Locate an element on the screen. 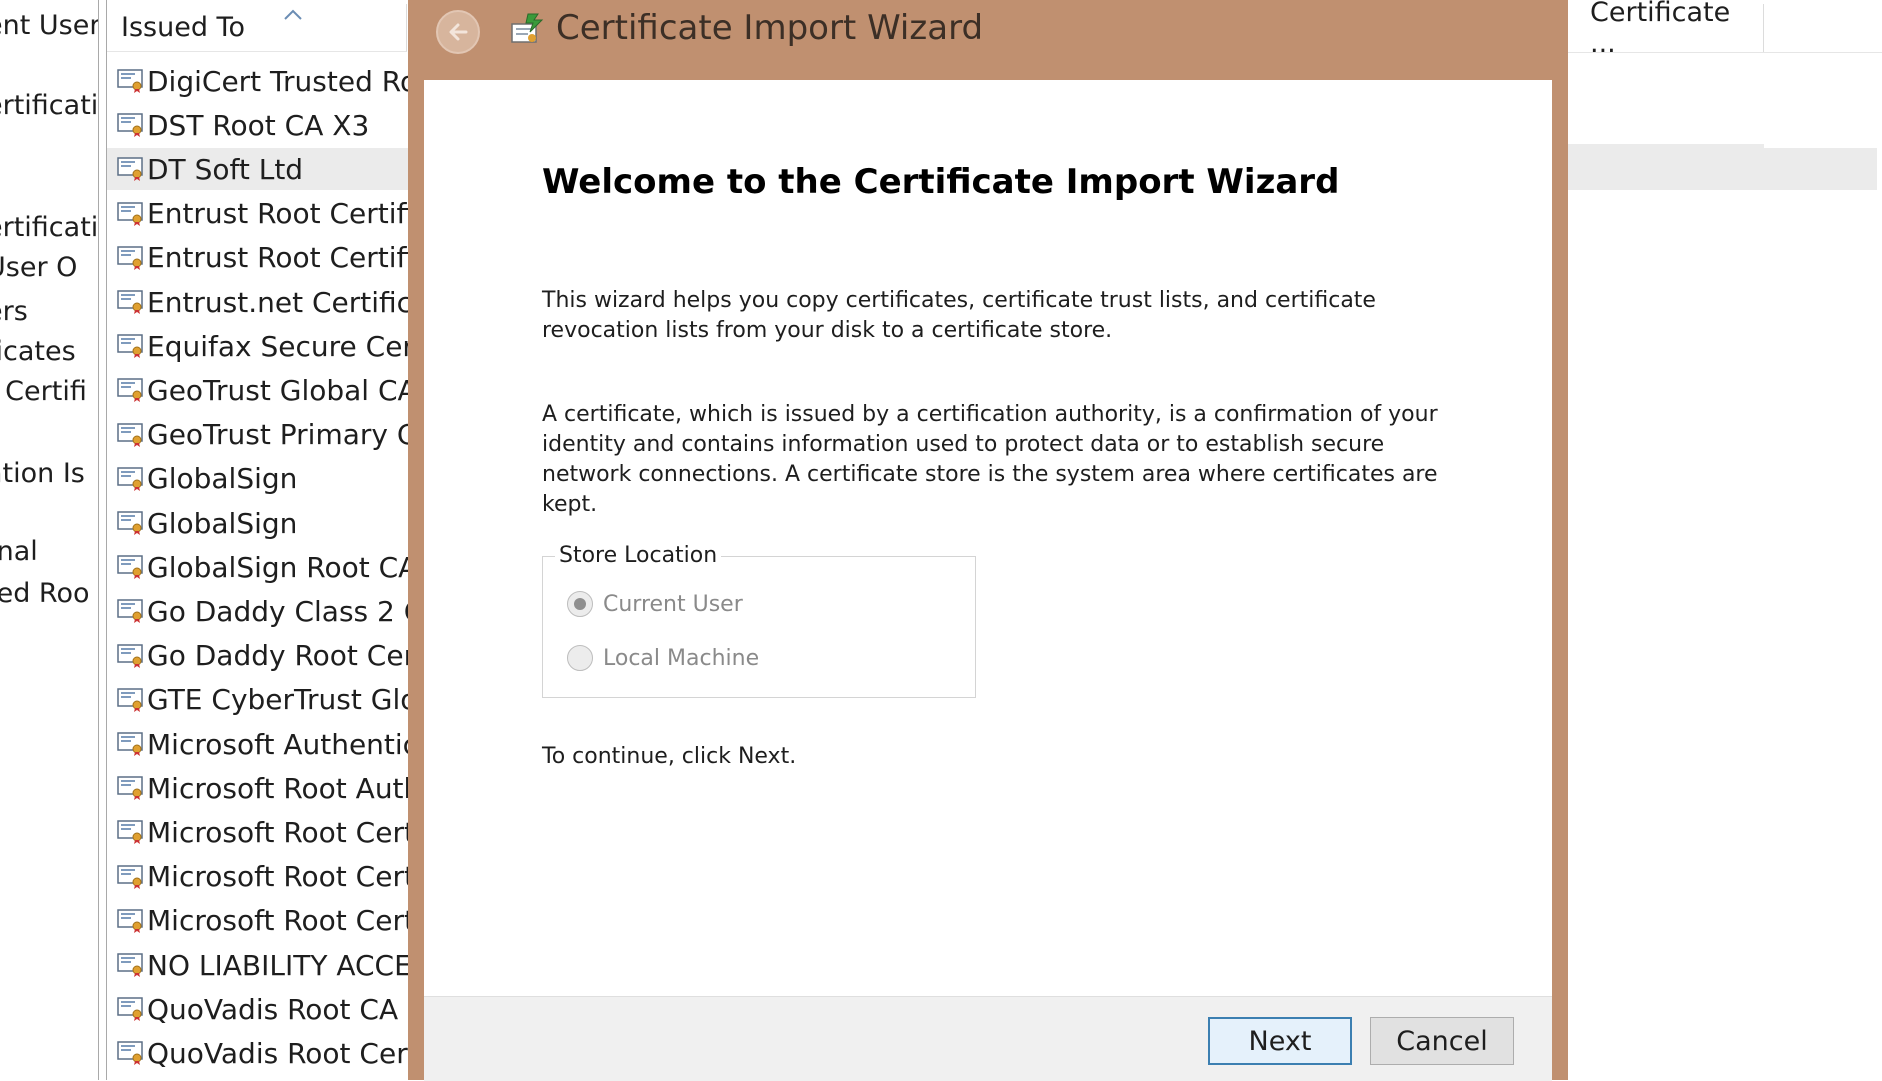 This screenshot has height=1081, width=1882. certificate-issued-to: GTE CyberTrust Globa is located at coordinates (300, 700).